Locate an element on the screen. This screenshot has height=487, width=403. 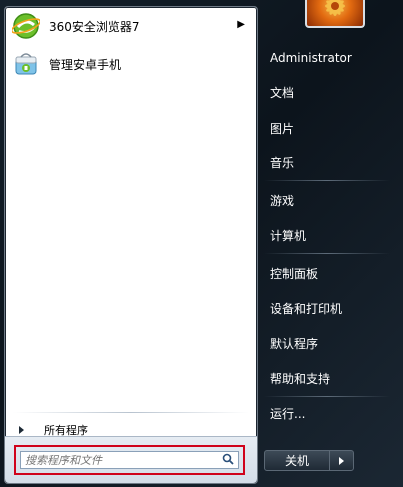
android-manager-icon is located at coordinates (26, 64).